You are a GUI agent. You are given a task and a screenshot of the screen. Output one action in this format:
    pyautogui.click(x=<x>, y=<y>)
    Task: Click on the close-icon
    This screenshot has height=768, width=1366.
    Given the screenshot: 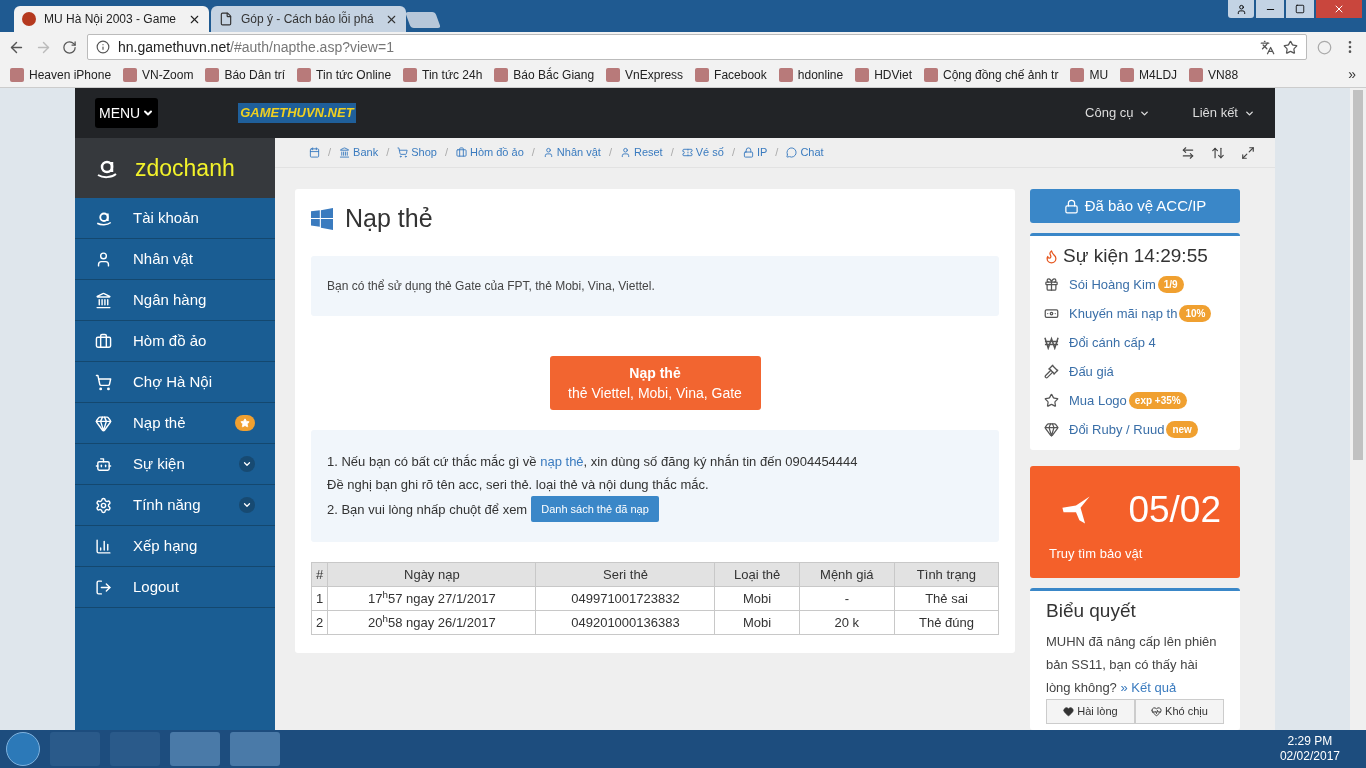 What is the action you would take?
    pyautogui.click(x=1339, y=9)
    